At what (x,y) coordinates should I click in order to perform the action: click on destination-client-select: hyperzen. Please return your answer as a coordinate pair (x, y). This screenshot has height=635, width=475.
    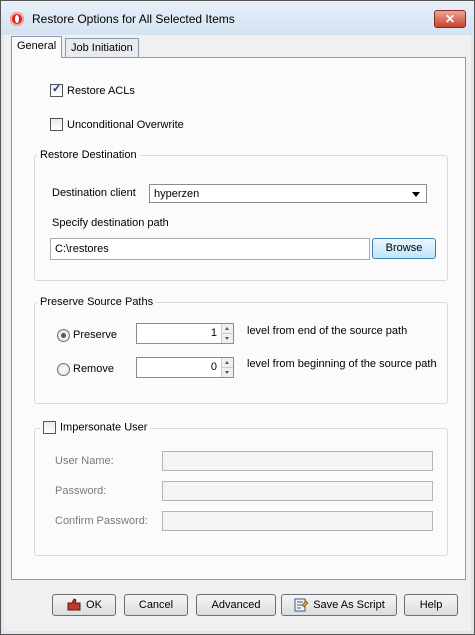
    Looking at the image, I should click on (288, 193).